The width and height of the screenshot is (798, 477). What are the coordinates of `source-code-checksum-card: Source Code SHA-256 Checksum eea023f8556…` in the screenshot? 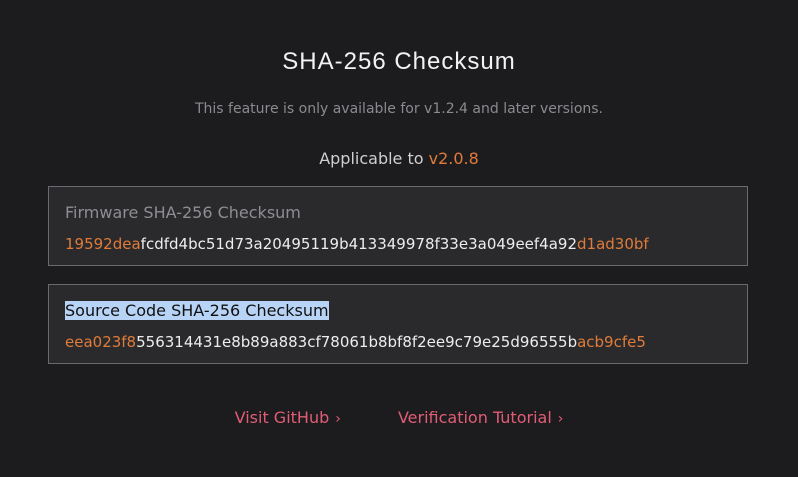 It's located at (398, 324).